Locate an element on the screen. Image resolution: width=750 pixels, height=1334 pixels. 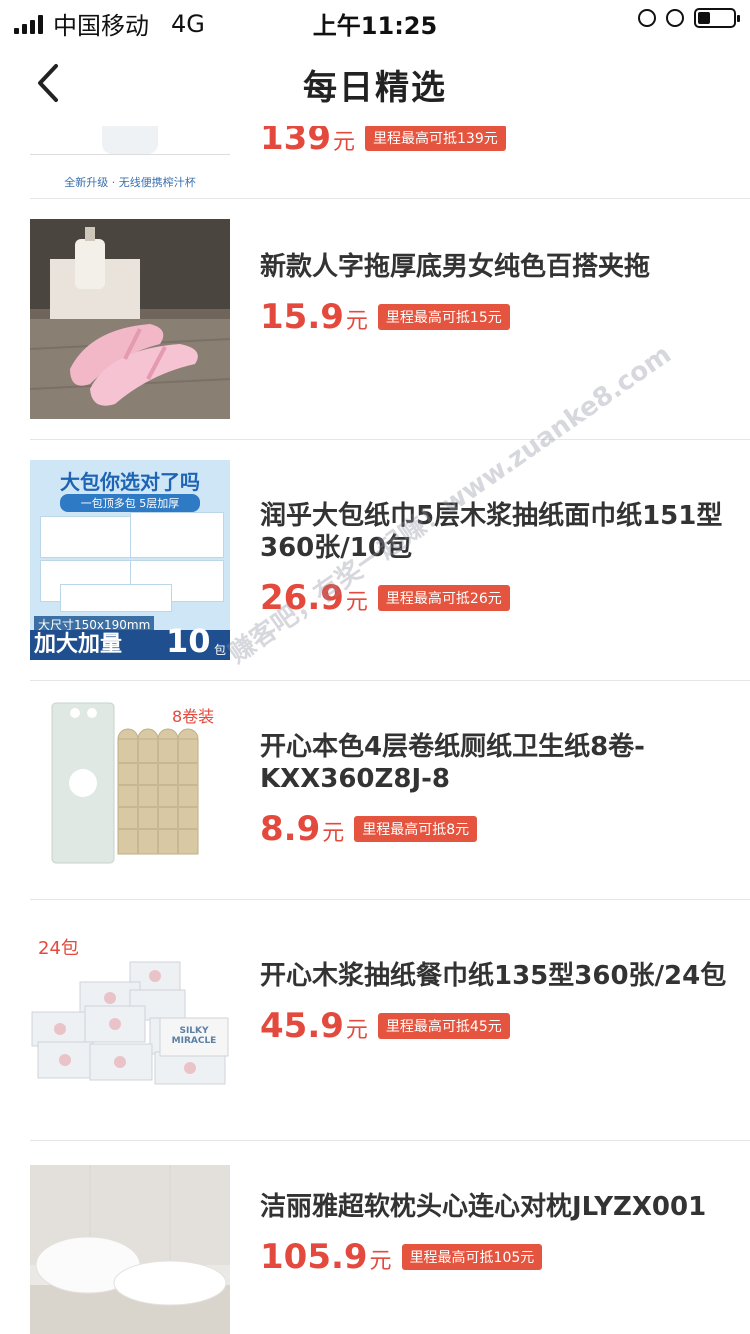
mileage-tag: 里程最高可抵8元 is located at coordinates (416, 829).